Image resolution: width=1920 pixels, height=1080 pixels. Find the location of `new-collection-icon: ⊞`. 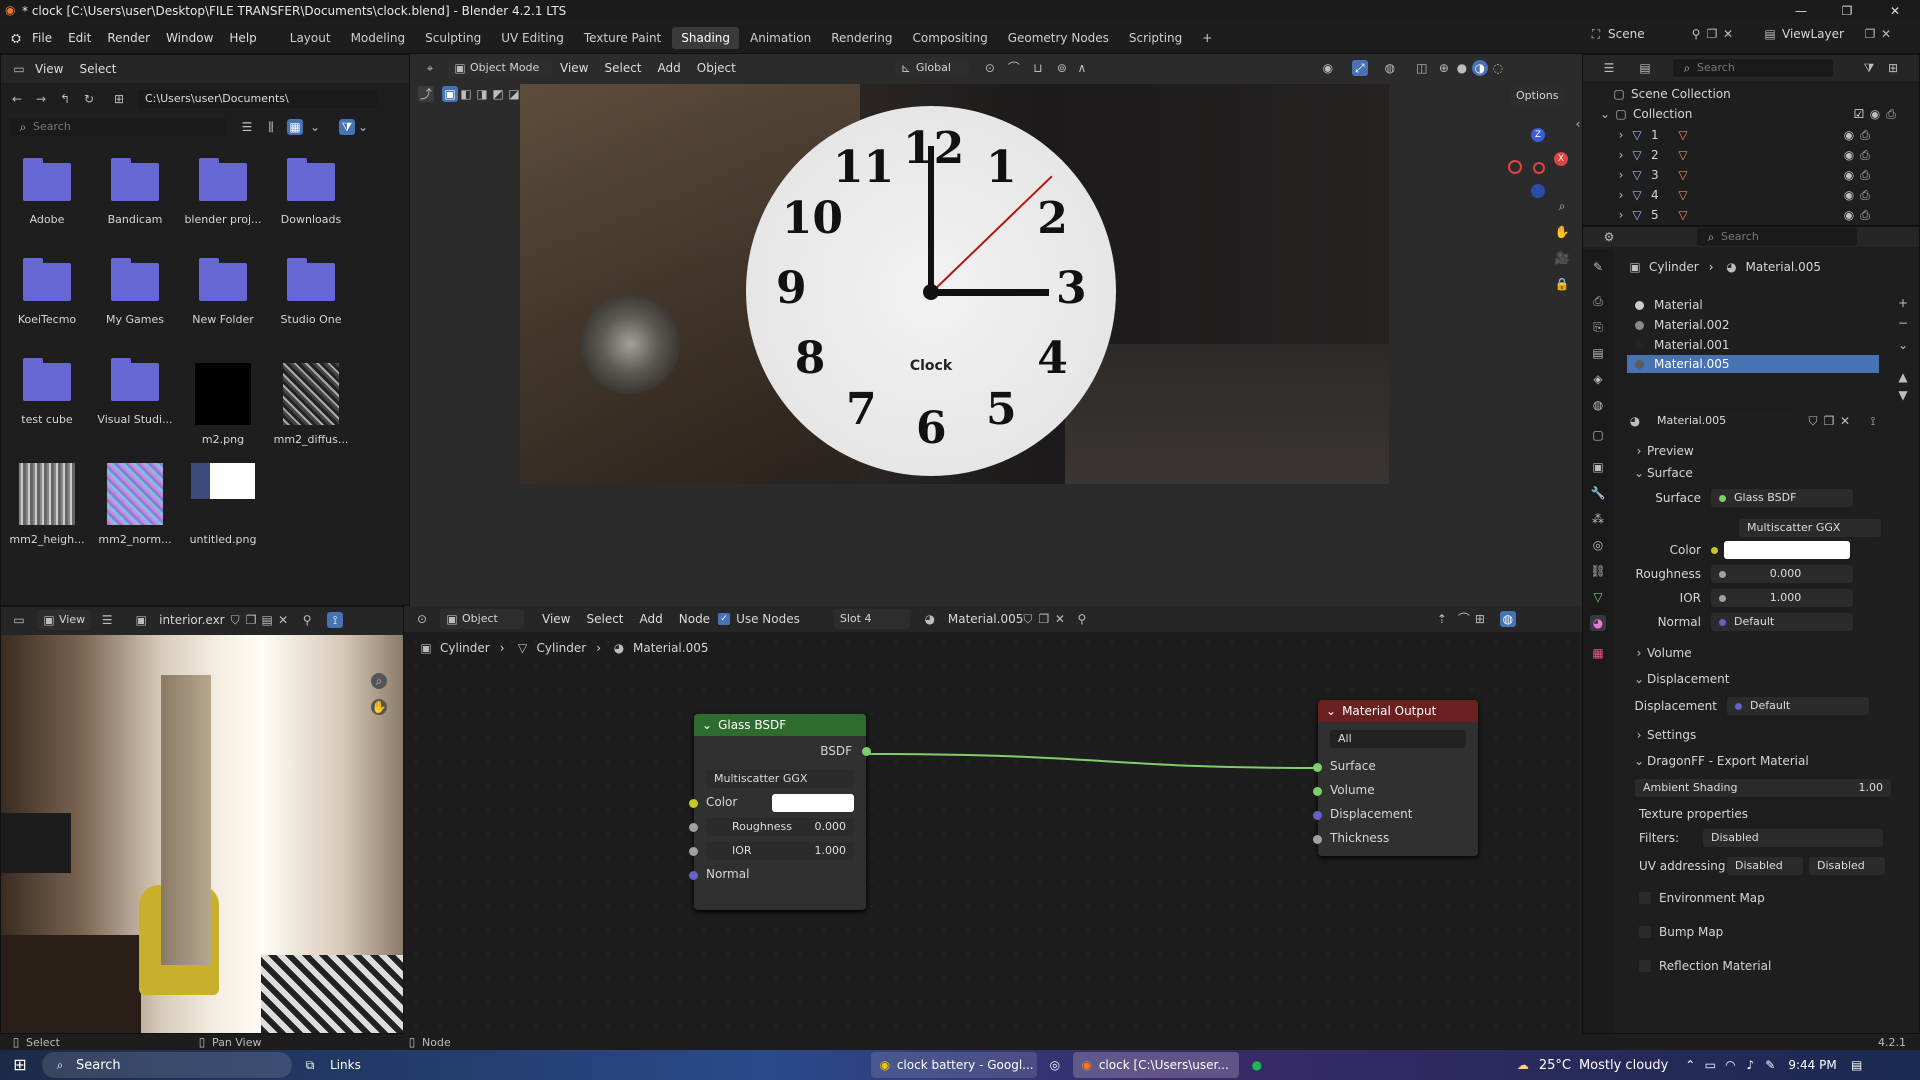

new-collection-icon: ⊞ is located at coordinates (1893, 68).